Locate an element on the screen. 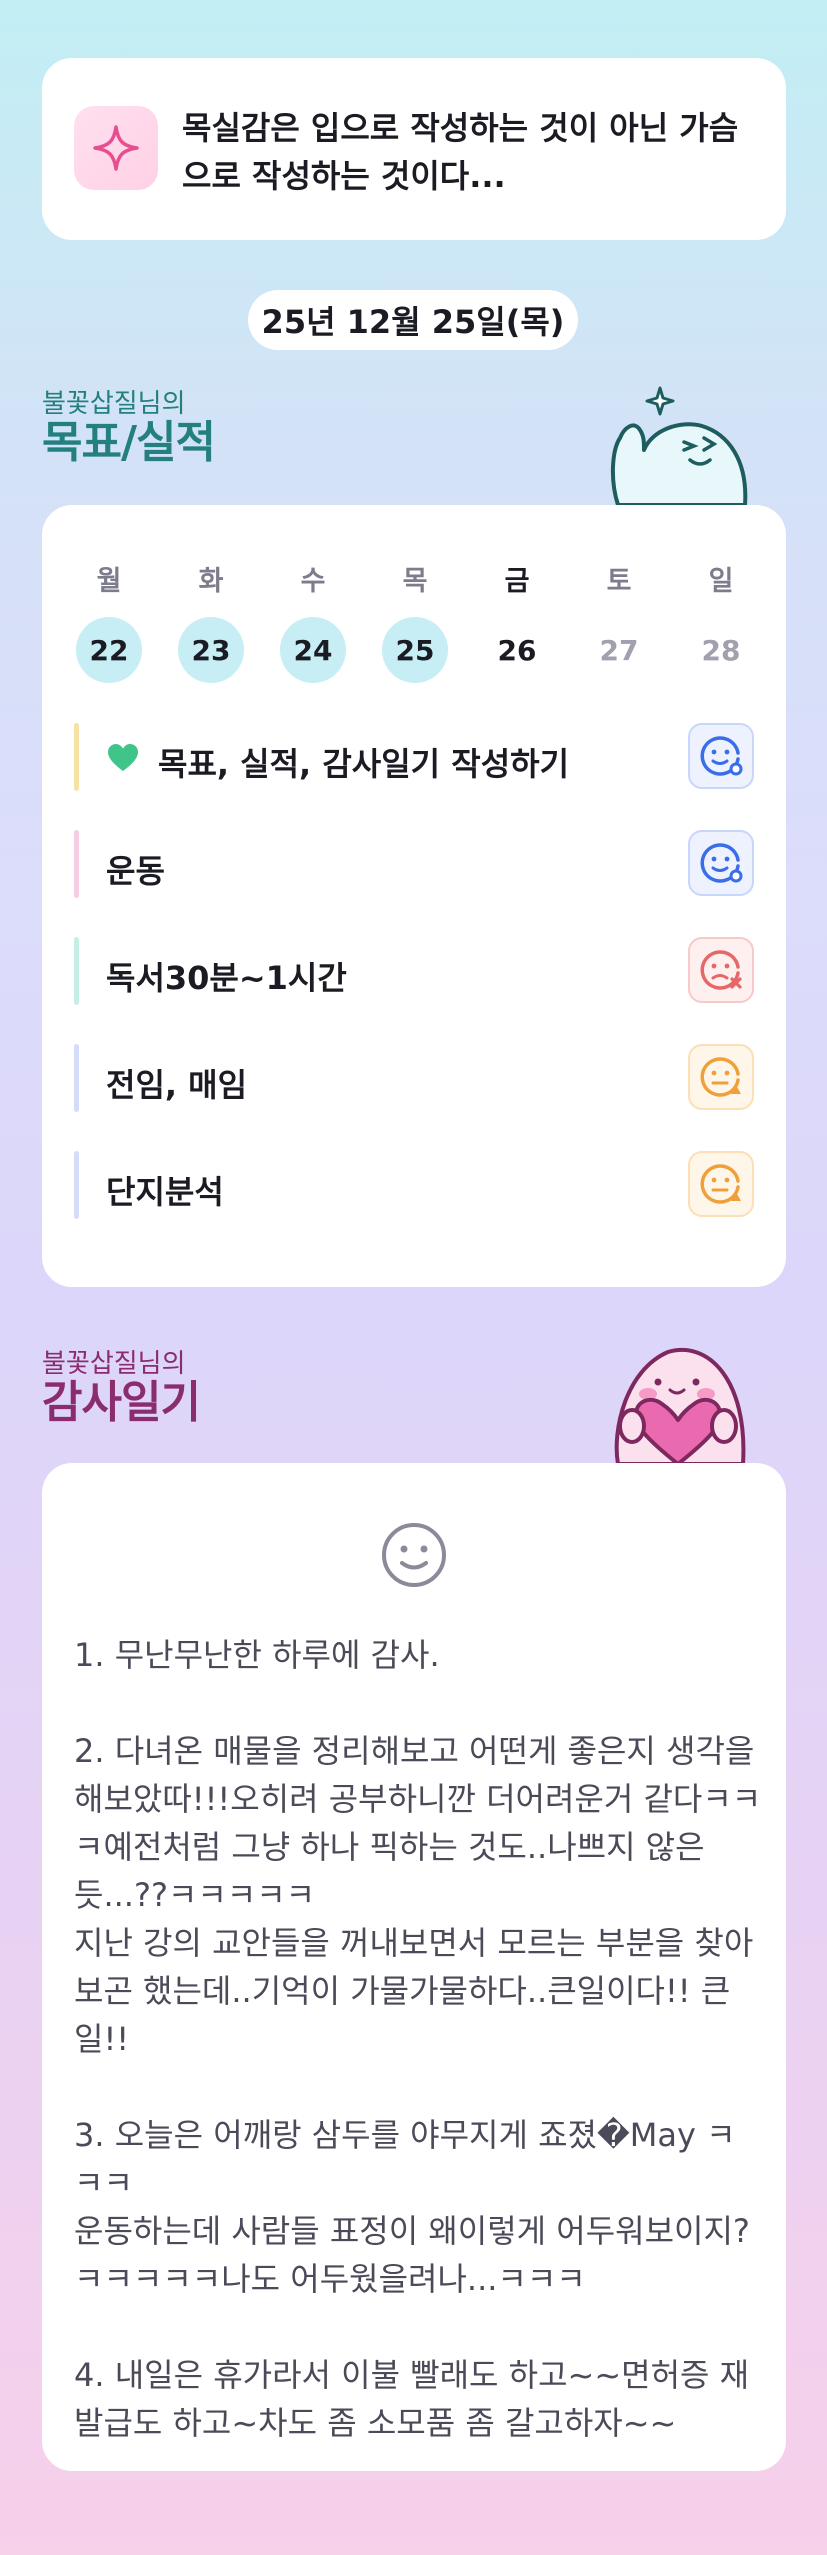 This screenshot has width=827, height=2555. goals-section-title: 불꽃삽질님의 목표/실적 is located at coordinates (129, 428).